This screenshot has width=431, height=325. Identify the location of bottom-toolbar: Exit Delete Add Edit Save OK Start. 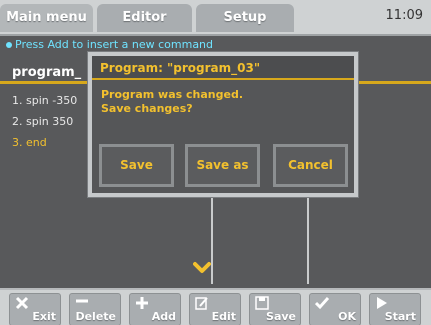
(215, 306).